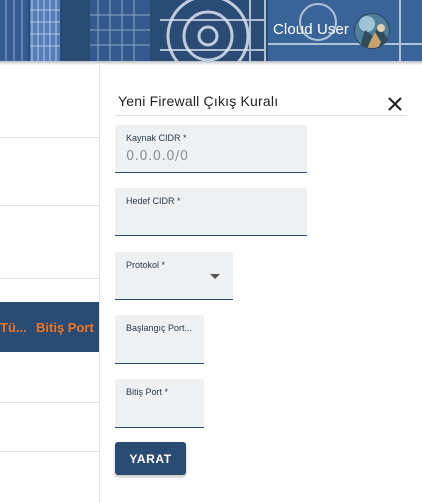 This screenshot has height=503, width=422. I want to click on create-button: YARAT, so click(150, 458).